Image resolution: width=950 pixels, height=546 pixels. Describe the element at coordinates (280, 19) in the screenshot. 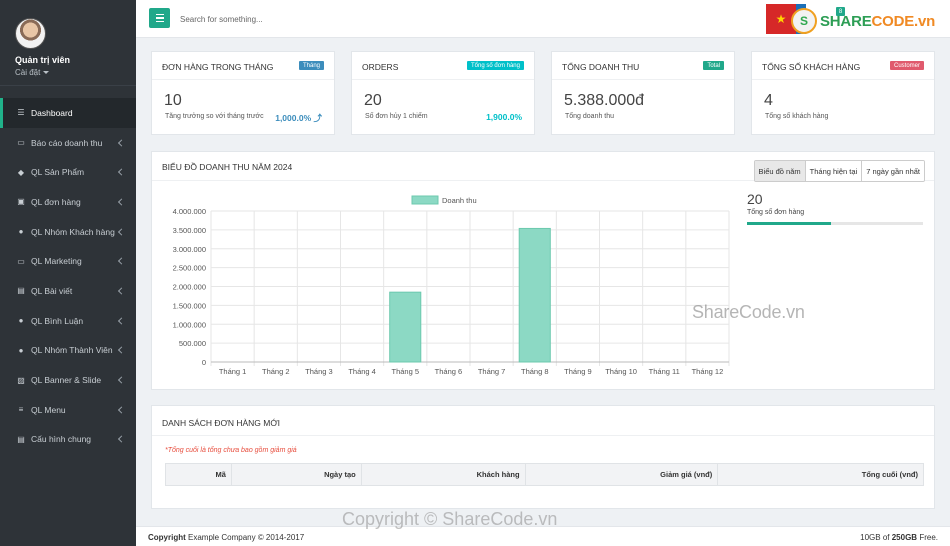

I see `search-input` at that location.